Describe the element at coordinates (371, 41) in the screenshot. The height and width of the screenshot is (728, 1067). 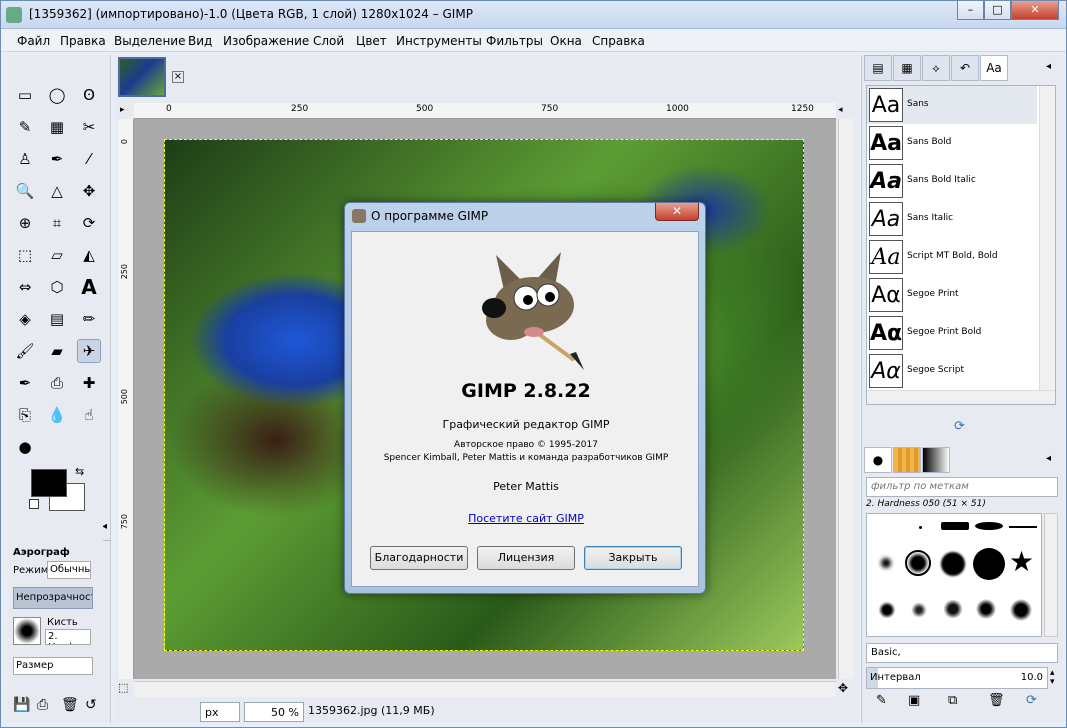
I see `menu-colors: Цвет` at that location.